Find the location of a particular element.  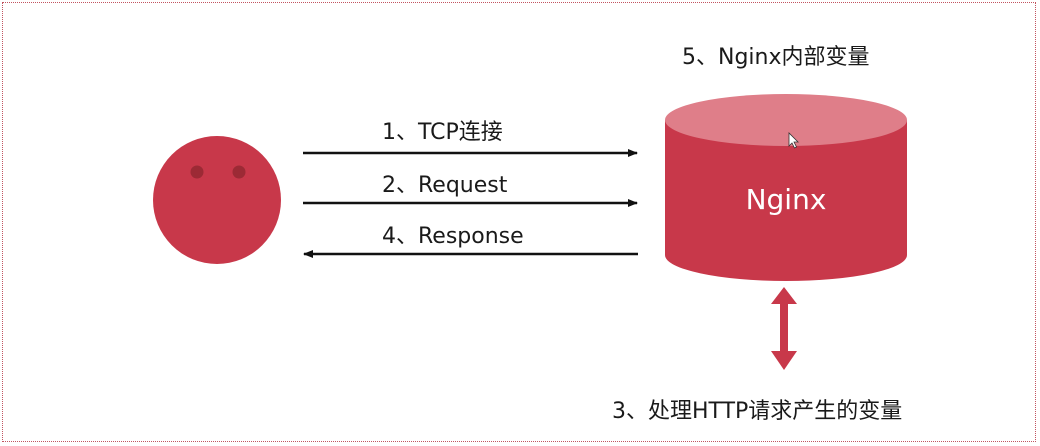

client-face-icon is located at coordinates (217, 200).